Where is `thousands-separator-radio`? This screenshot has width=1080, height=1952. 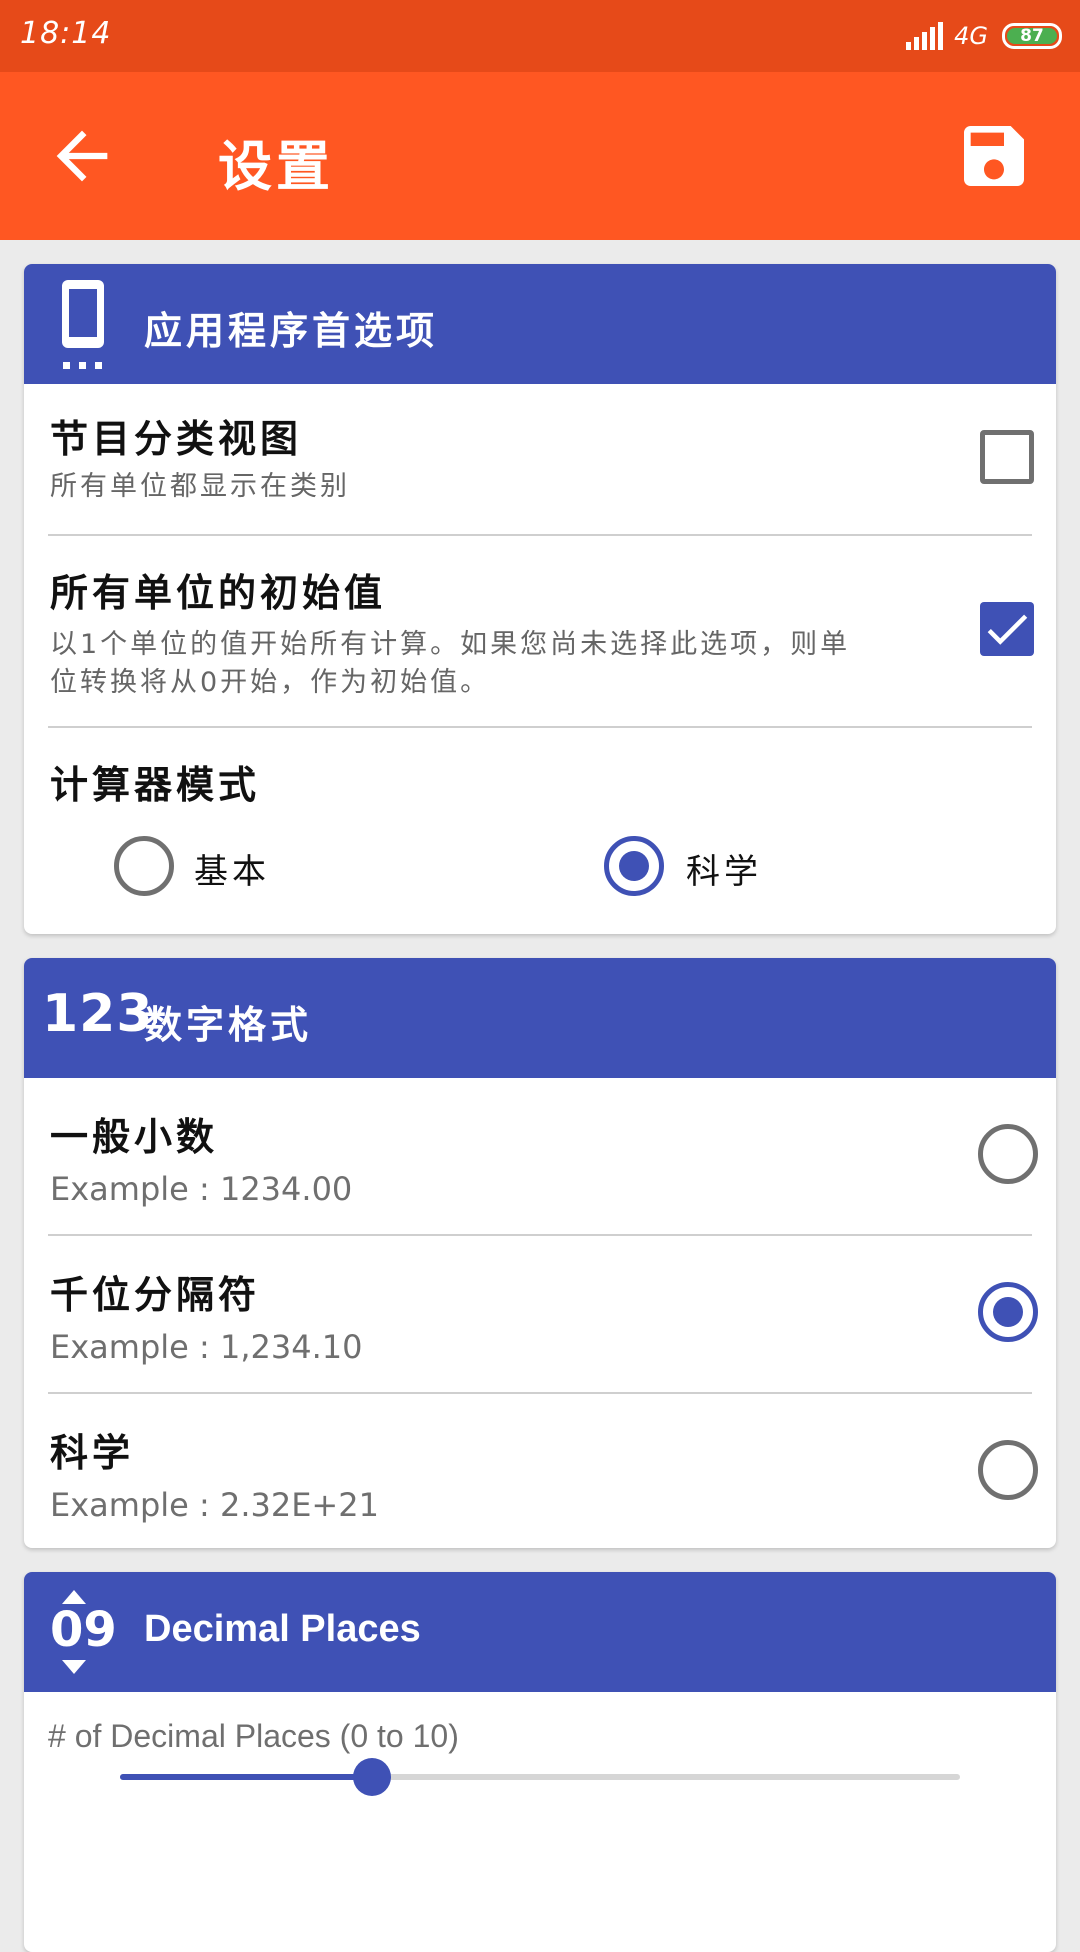
thousands-separator-radio is located at coordinates (1008, 1312).